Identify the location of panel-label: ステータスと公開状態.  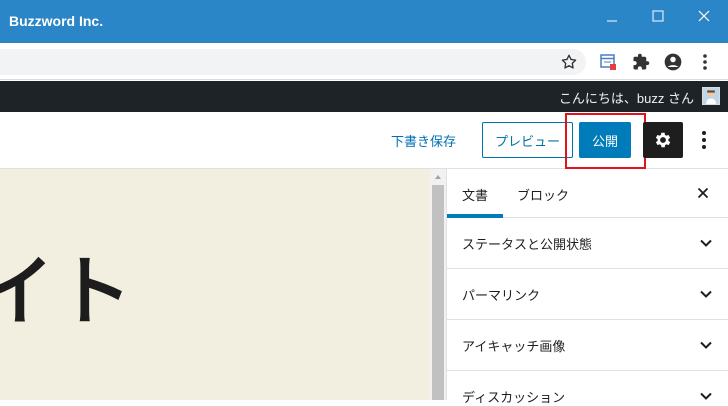
(527, 244).